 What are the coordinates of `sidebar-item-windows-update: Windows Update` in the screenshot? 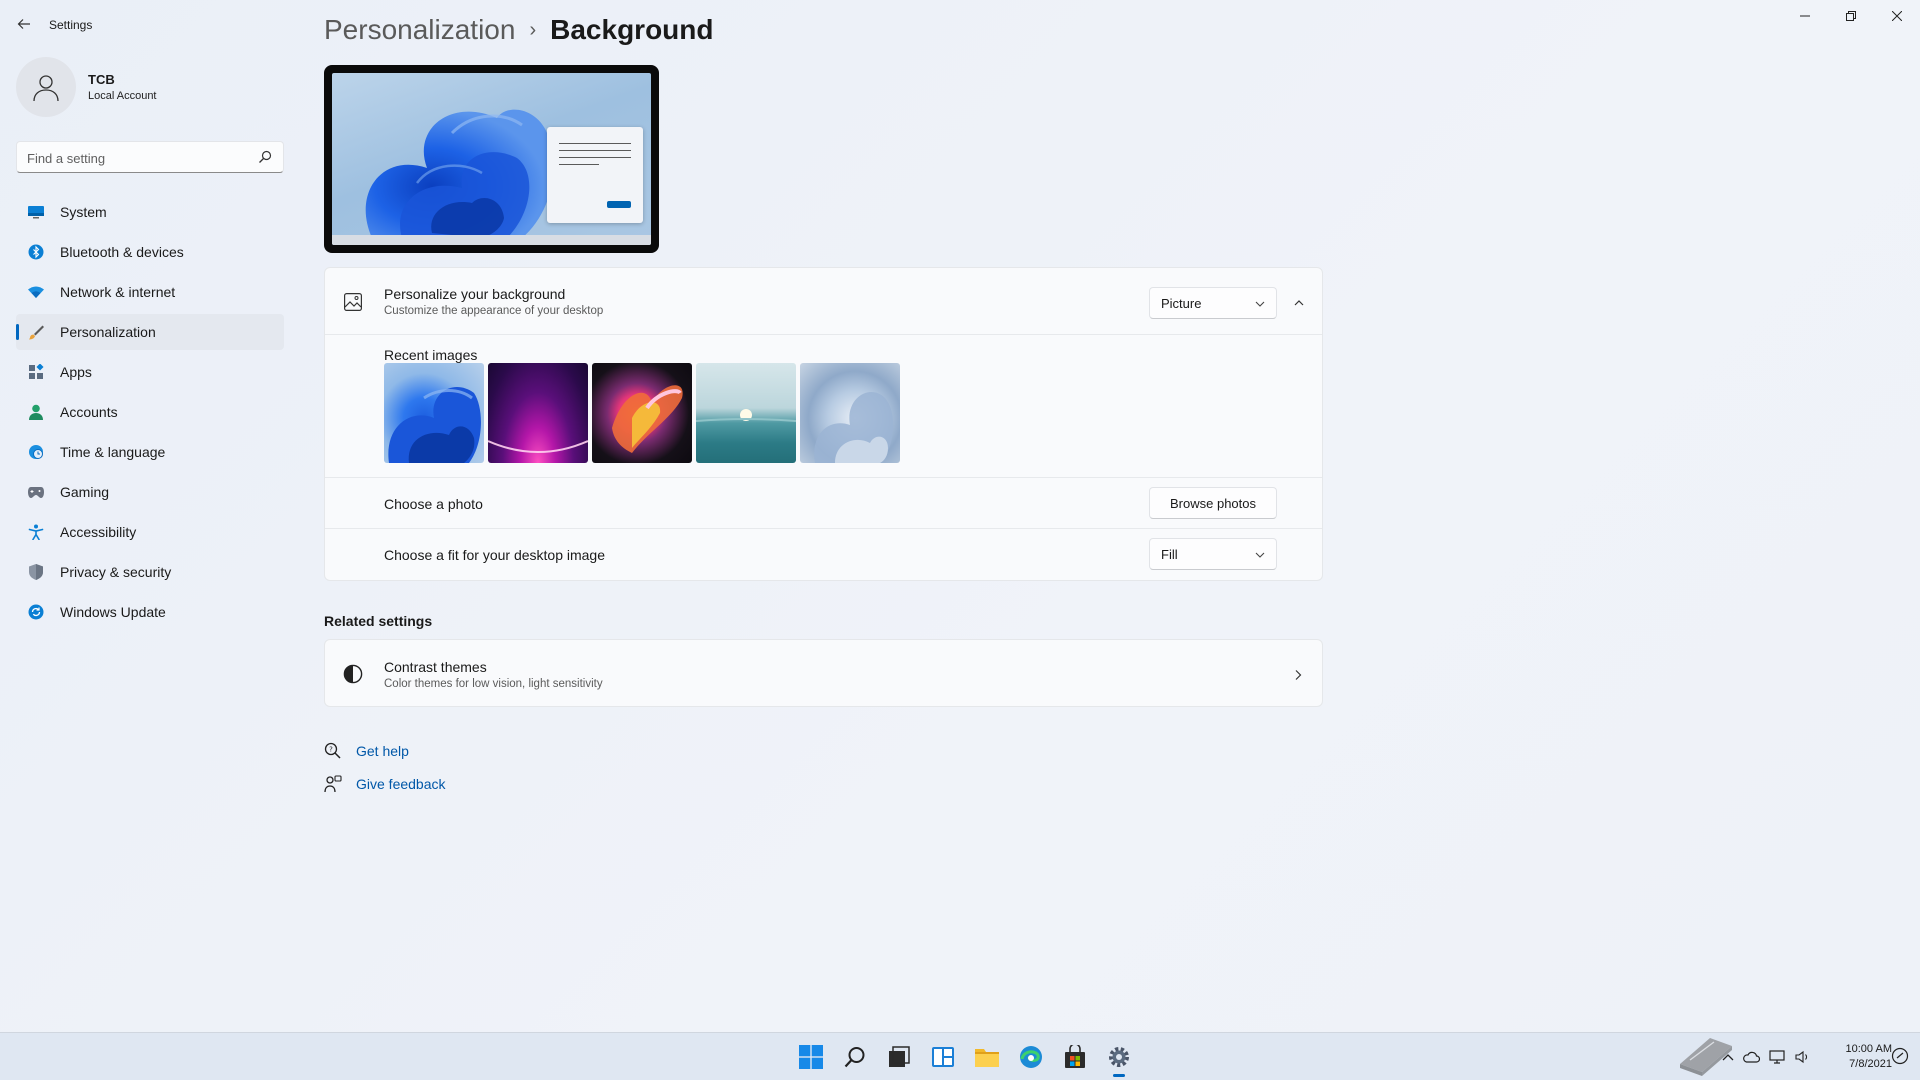 It's located at (150, 612).